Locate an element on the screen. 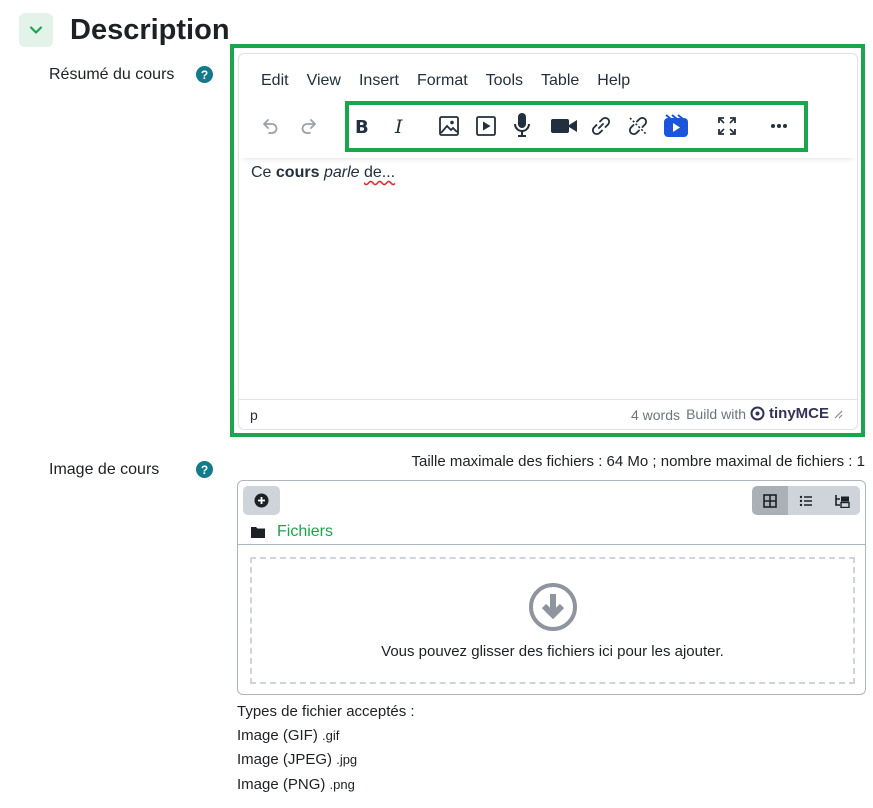  content-italic: parle is located at coordinates (341, 172).